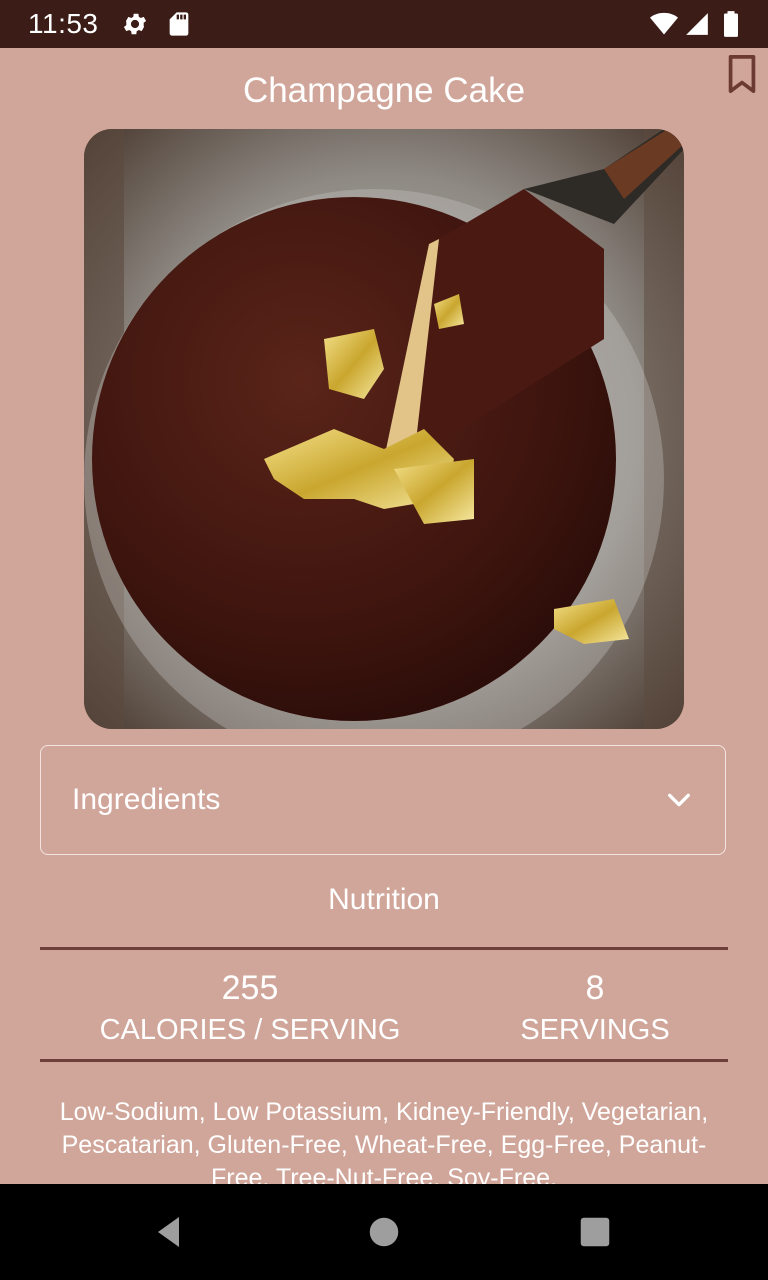 This screenshot has width=768, height=1280. I want to click on page-title: Champagne Cake, so click(384, 90).